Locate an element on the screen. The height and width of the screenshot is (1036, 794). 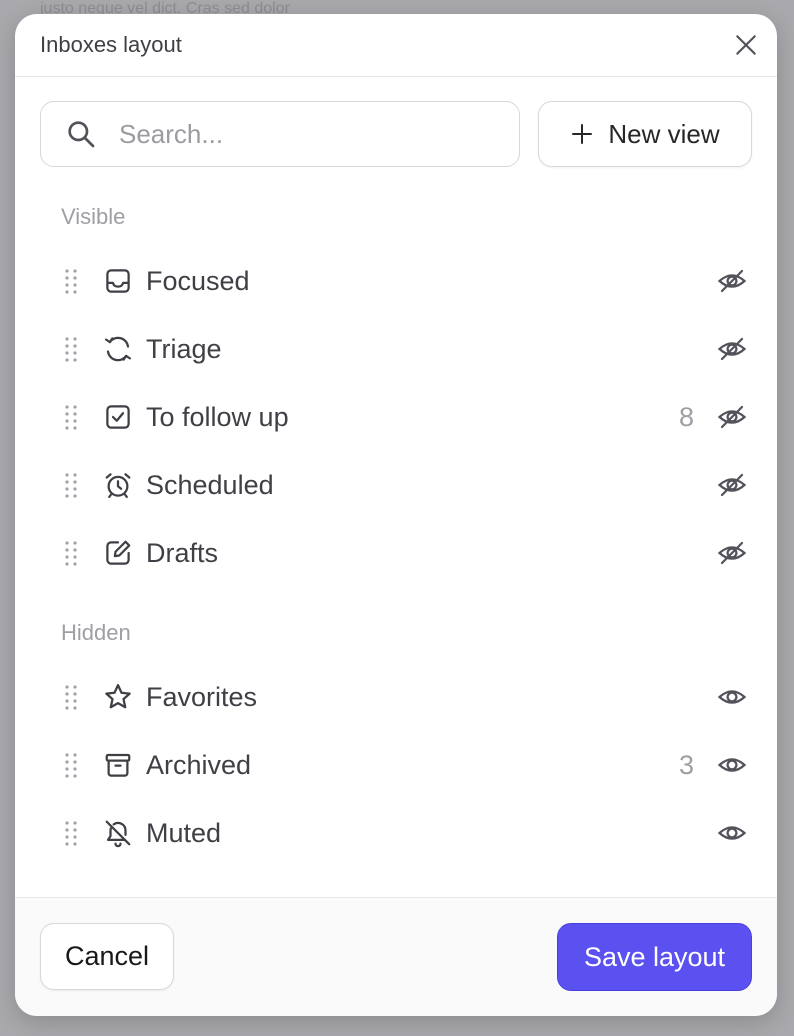
list-item-scheduled: Scheduled is located at coordinates (396, 485).